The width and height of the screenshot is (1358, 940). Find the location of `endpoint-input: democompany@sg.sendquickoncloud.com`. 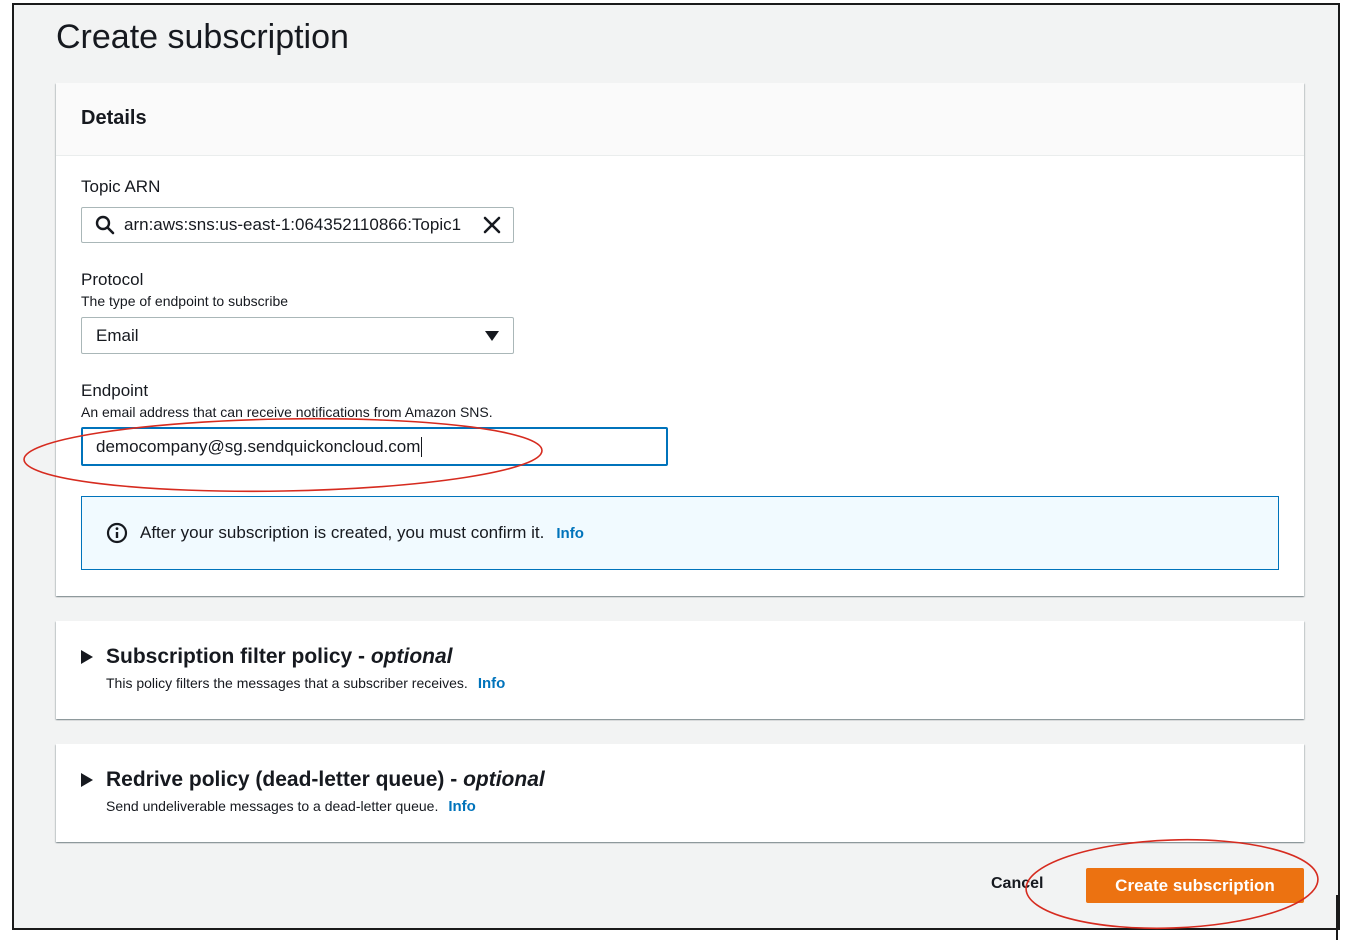

endpoint-input: democompany@sg.sendquickoncloud.com is located at coordinates (374, 446).